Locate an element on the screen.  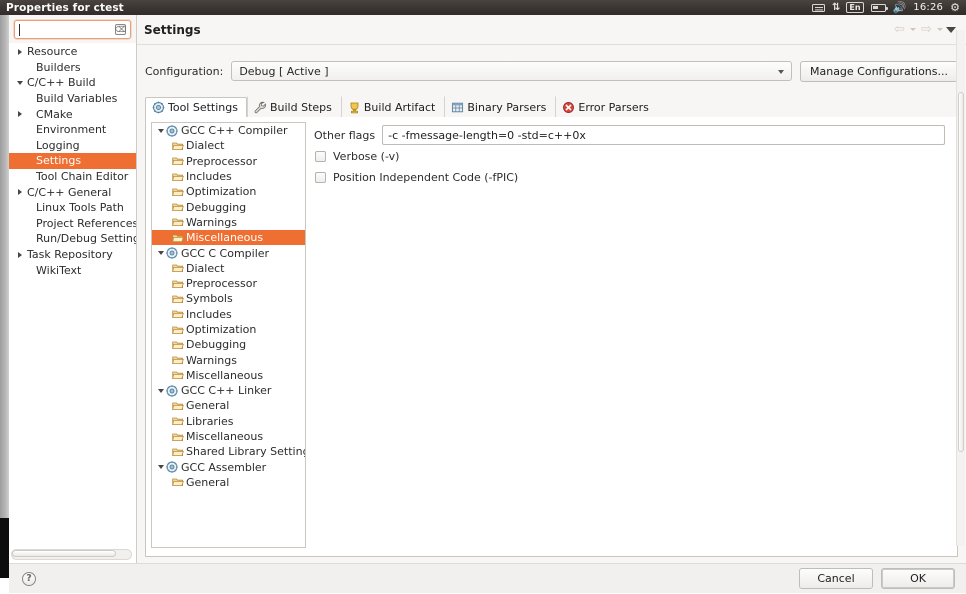
forward-menu-chevron-down-icon is located at coordinates (940, 29).